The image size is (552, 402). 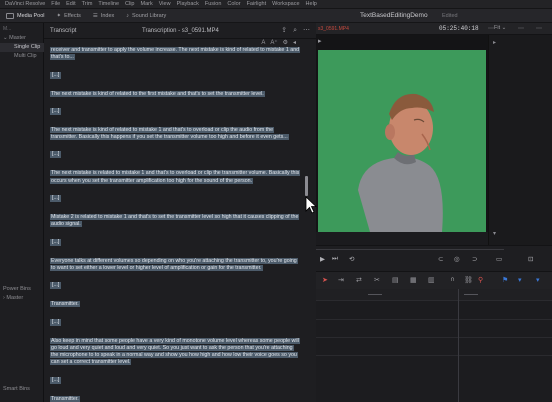 What do you see at coordinates (539, 28) in the screenshot?
I see `viewer-more-icon: ⋯` at bounding box center [539, 28].